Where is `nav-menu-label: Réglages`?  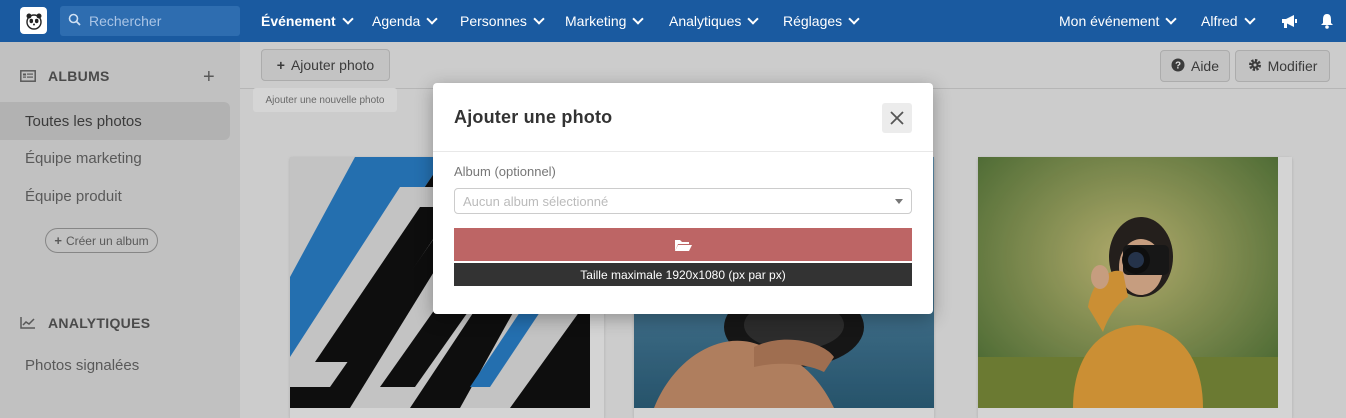
nav-menu-label: Réglages is located at coordinates (813, 21).